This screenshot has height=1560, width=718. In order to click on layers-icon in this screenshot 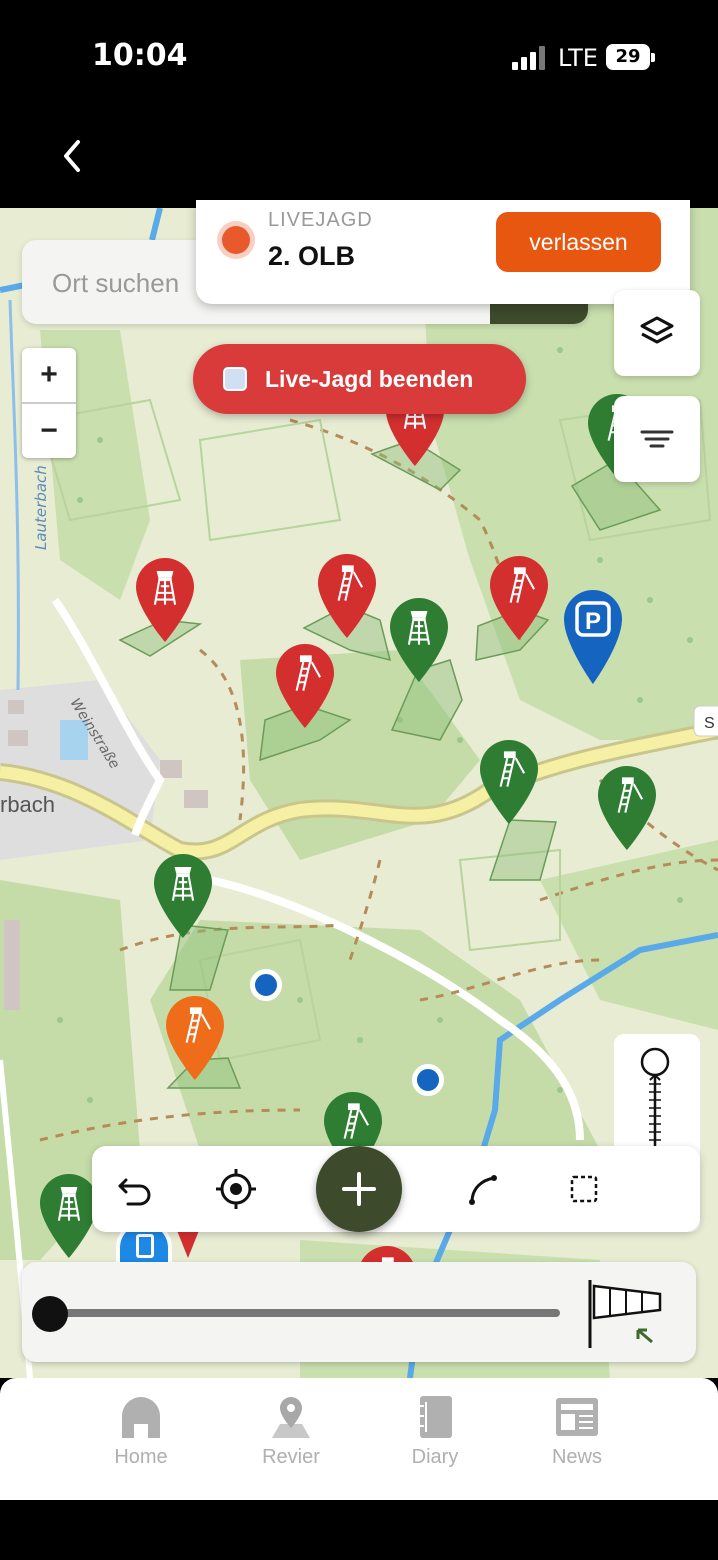, I will do `click(657, 330)`.